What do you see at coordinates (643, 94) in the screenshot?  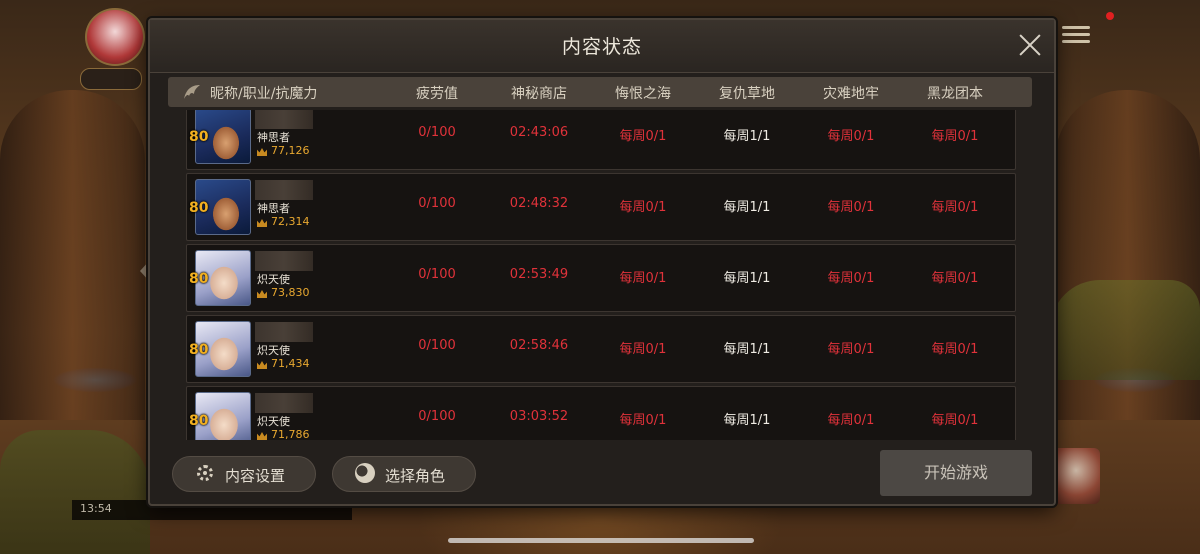 I see `column-regret-sea: 悔恨之海` at bounding box center [643, 94].